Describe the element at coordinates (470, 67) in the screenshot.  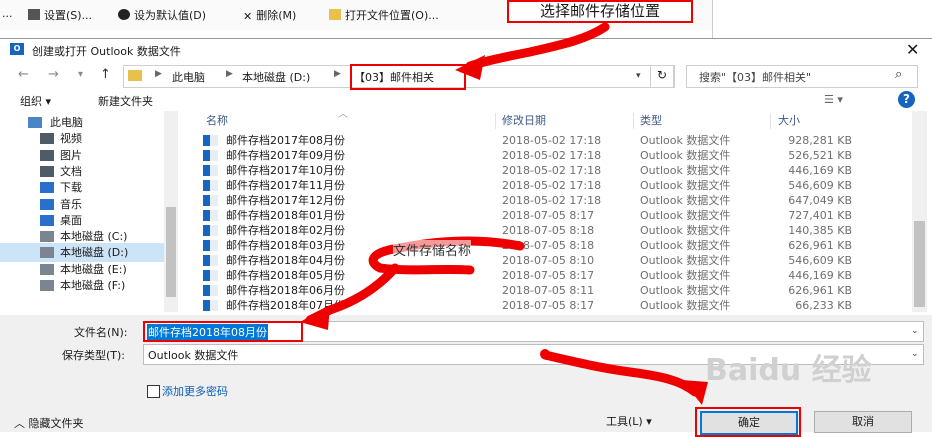
I see `arrowhead-address` at that location.